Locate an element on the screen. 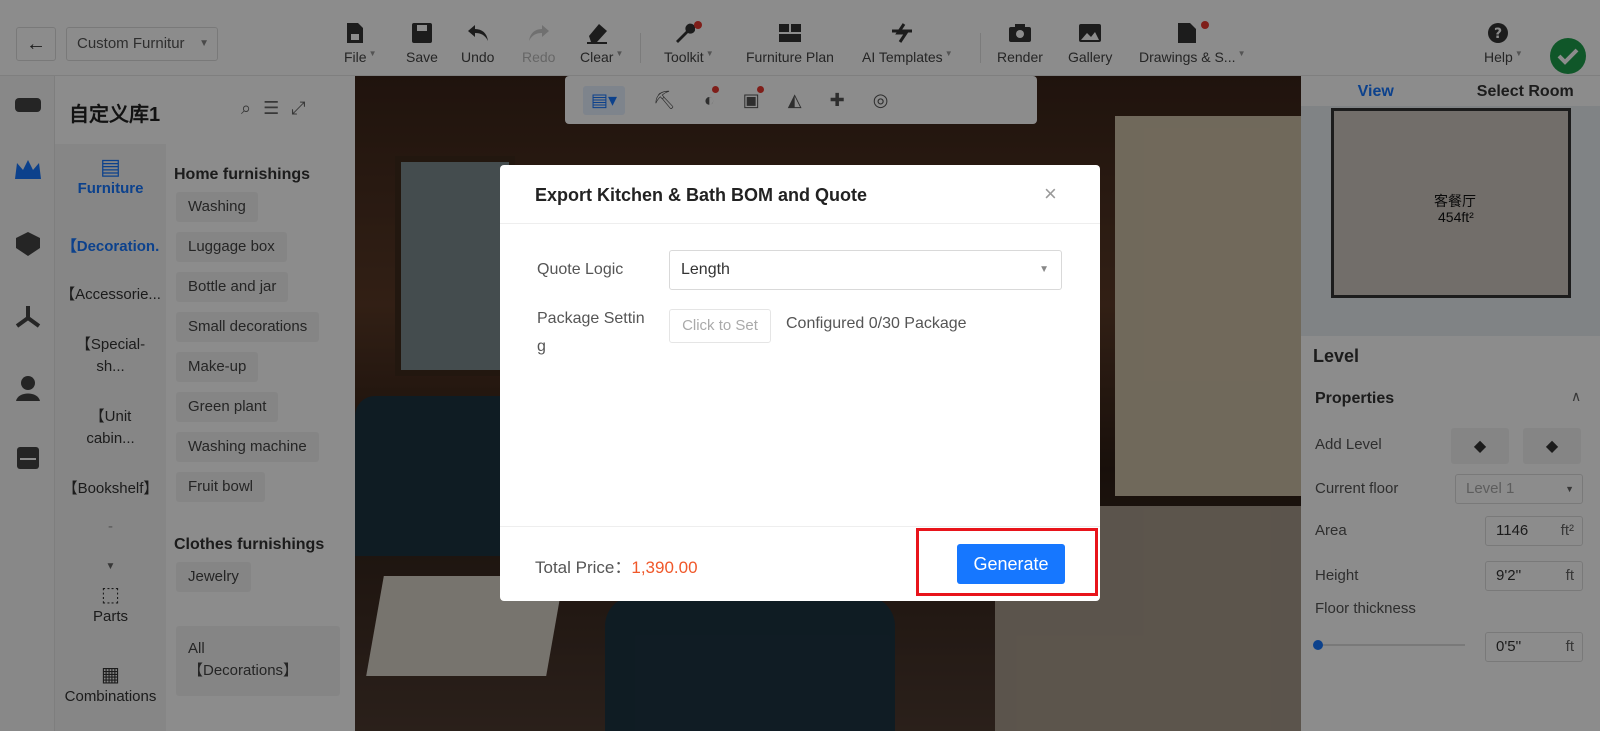 The width and height of the screenshot is (1600, 731). total-price-value: 1,390.00 is located at coordinates (664, 567).